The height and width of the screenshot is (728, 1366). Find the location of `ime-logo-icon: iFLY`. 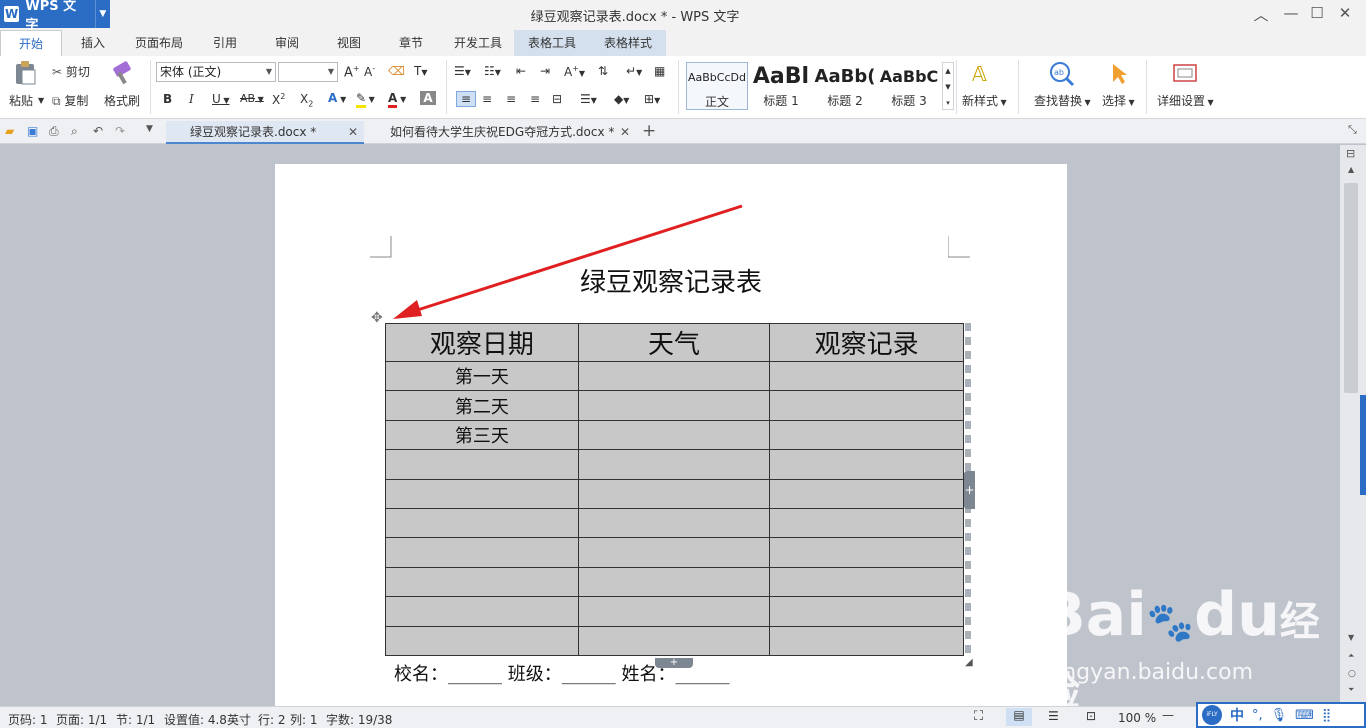

ime-logo-icon: iFLY is located at coordinates (1212, 715).